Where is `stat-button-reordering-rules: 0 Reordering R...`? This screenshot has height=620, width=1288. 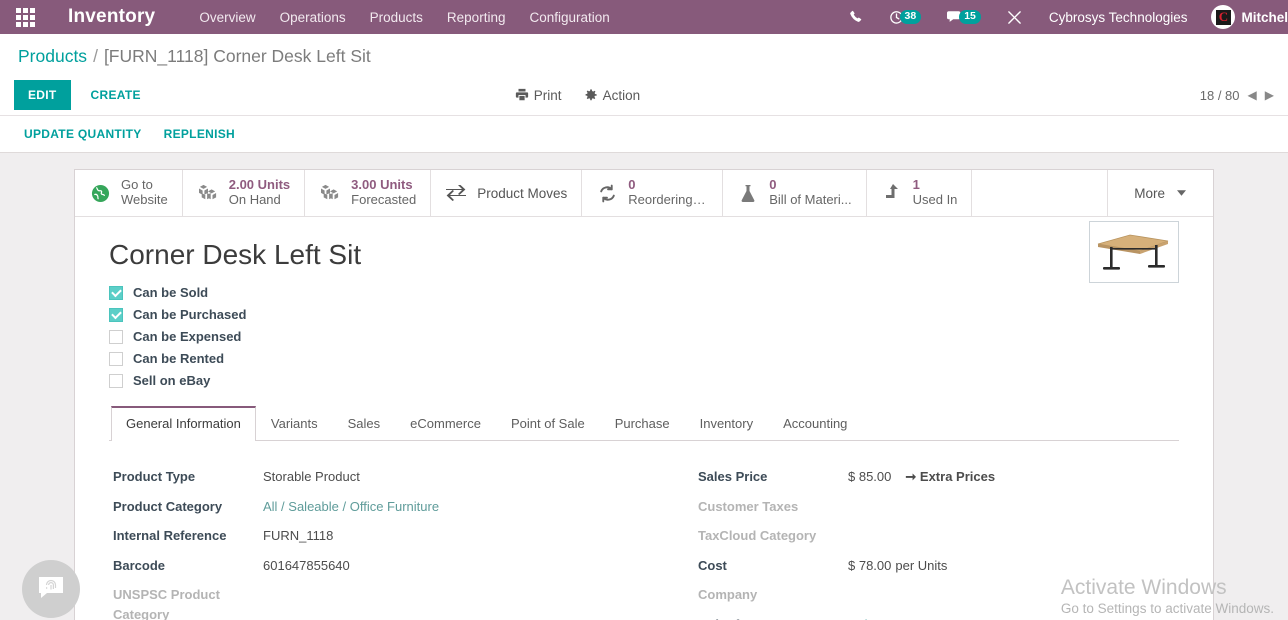
stat-button-reordering-rules: 0 Reordering R... is located at coordinates (653, 193).